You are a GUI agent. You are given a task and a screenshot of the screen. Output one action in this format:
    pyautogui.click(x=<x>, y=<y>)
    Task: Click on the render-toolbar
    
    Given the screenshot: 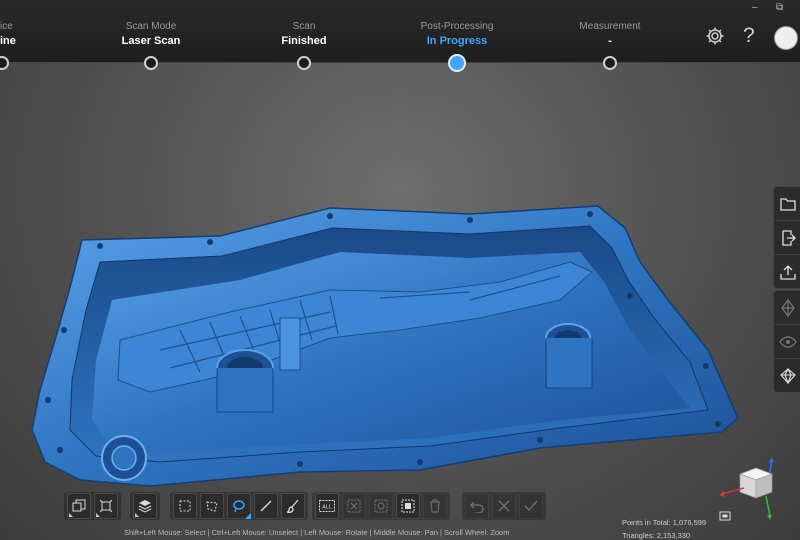 What is the action you would take?
    pyautogui.click(x=786, y=341)
    